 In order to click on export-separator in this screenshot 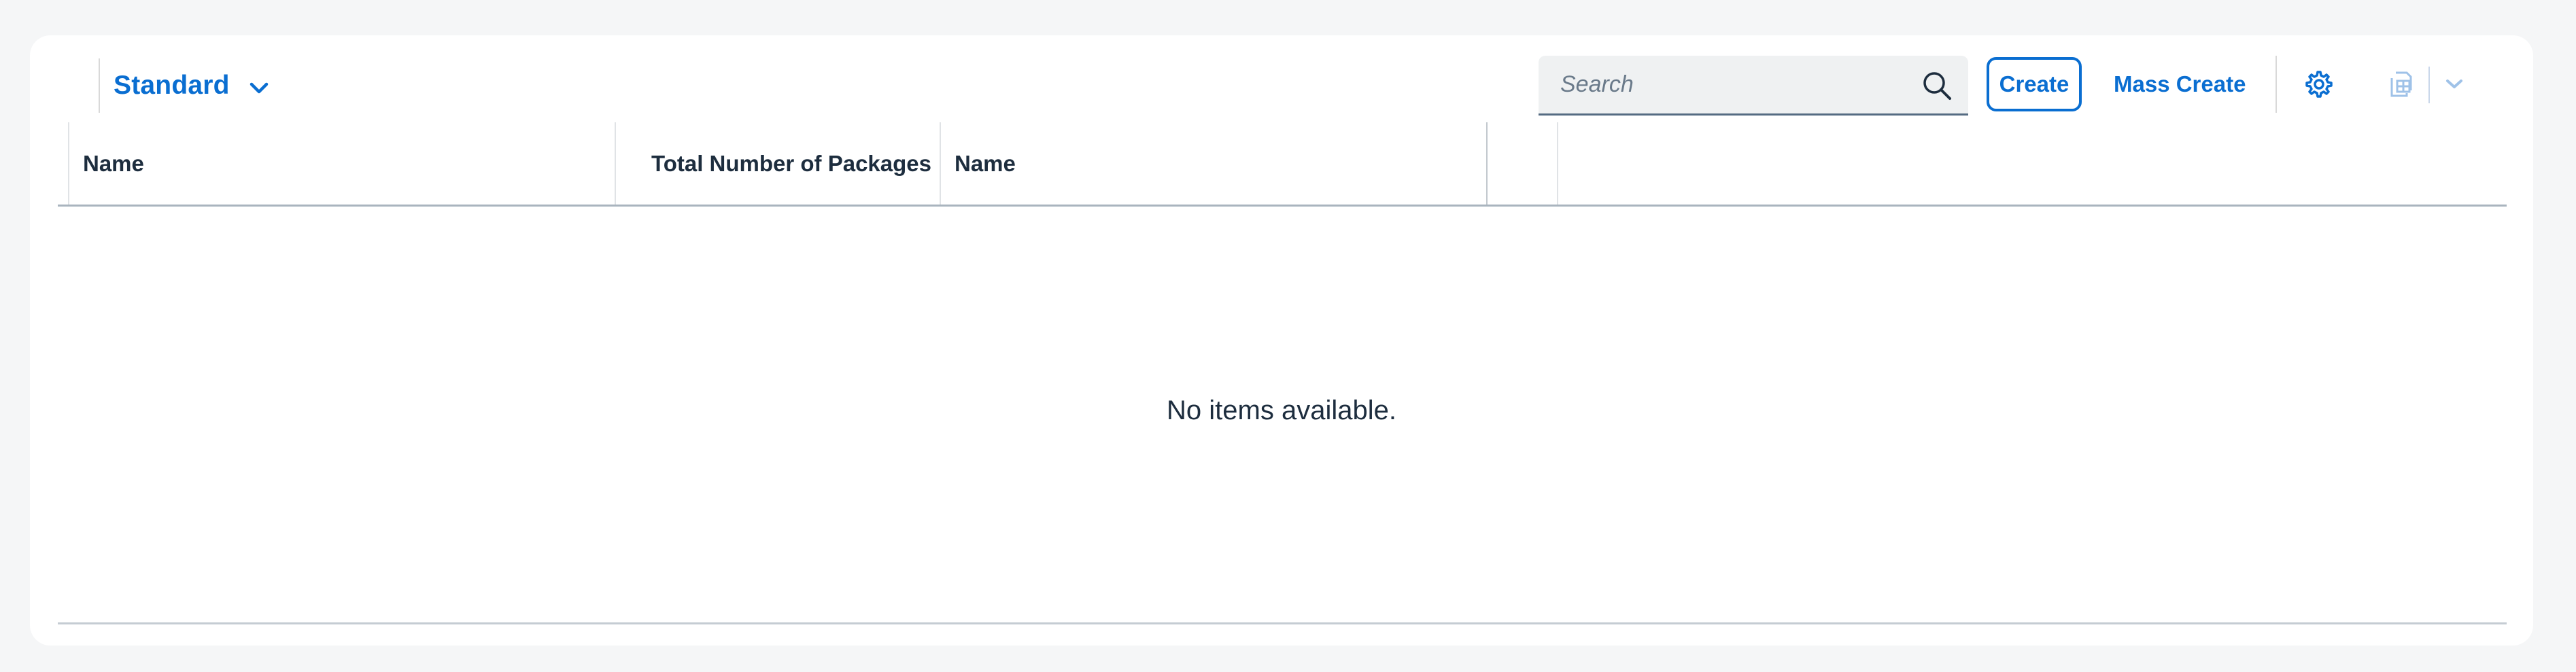, I will do `click(2429, 85)`.